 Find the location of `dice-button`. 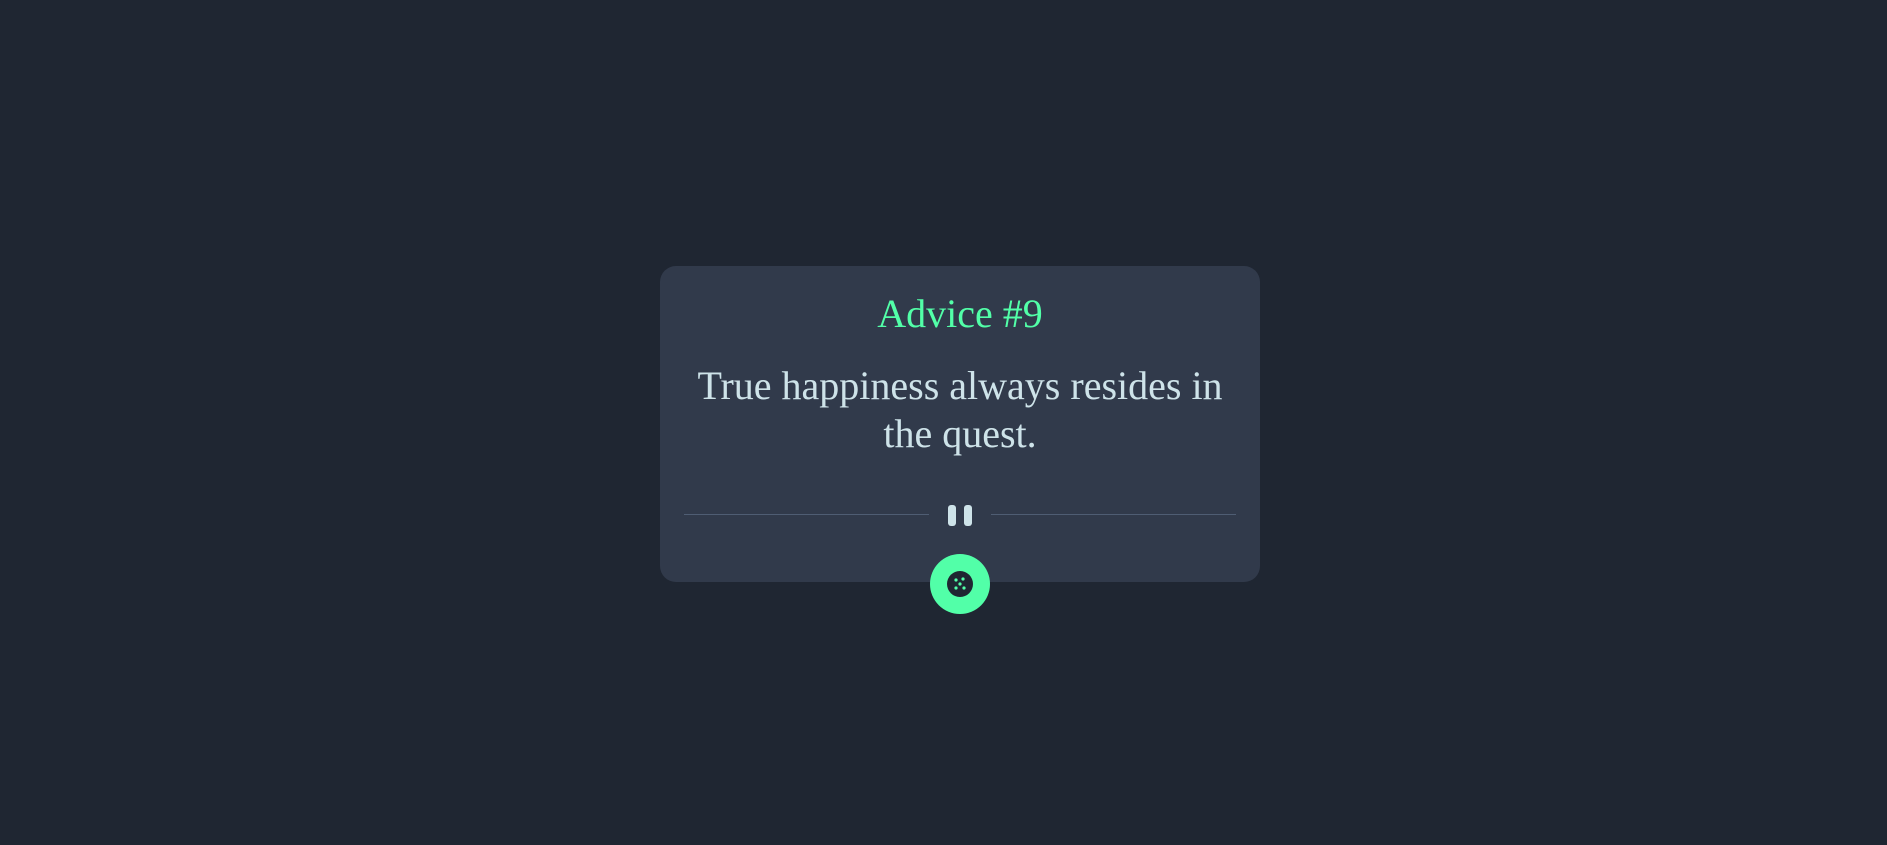

dice-button is located at coordinates (960, 584).